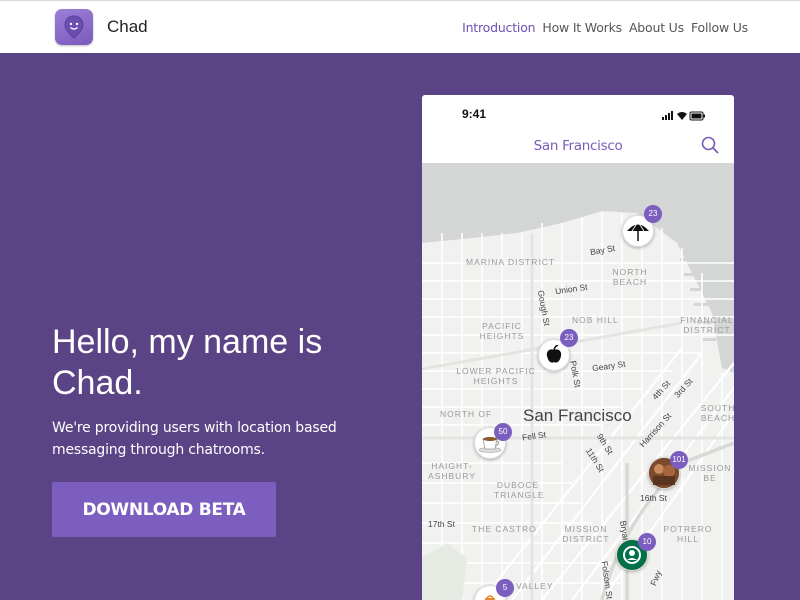 Image resolution: width=800 pixels, height=600 pixels. Describe the element at coordinates (452, 471) in the screenshot. I see `district-label-haight: HAIGHT-ASHBURY` at that location.